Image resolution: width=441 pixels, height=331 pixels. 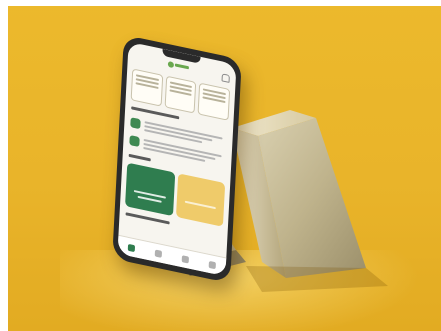 I want to click on profile-icon, so click(x=212, y=264).